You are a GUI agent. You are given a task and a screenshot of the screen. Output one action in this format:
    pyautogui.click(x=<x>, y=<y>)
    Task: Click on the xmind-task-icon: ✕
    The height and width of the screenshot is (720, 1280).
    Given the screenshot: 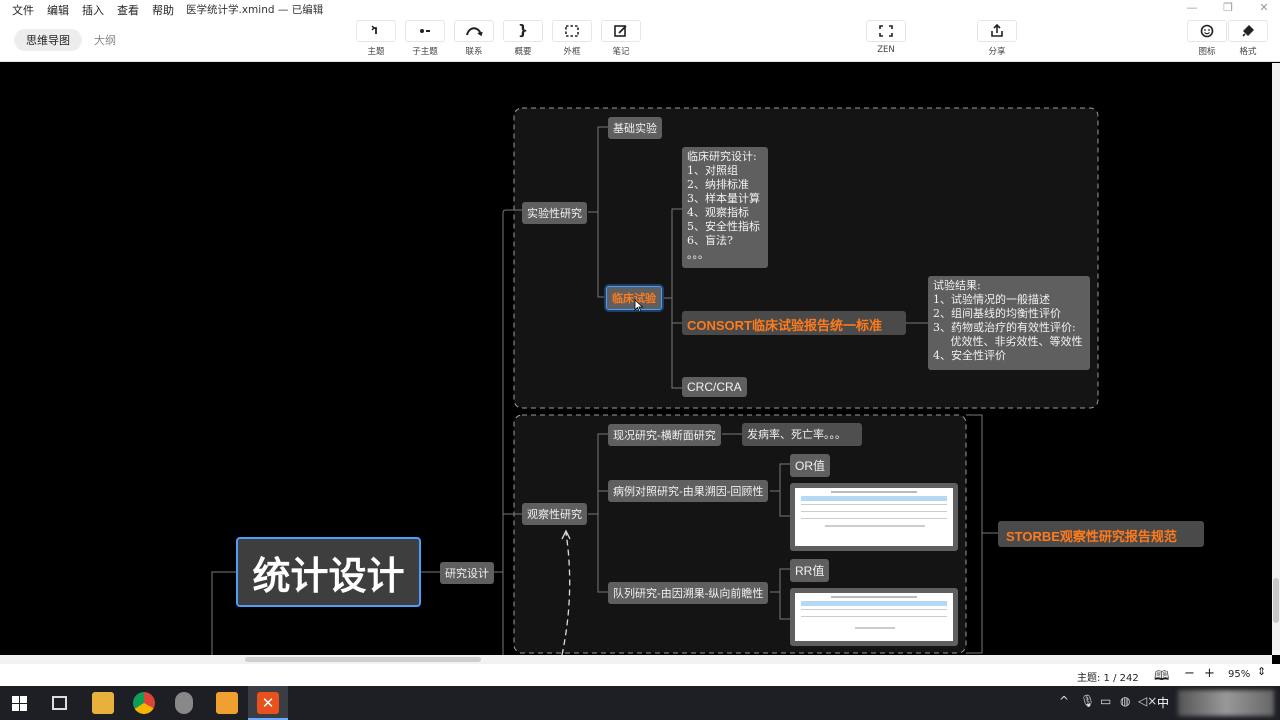 What is the action you would take?
    pyautogui.click(x=268, y=703)
    